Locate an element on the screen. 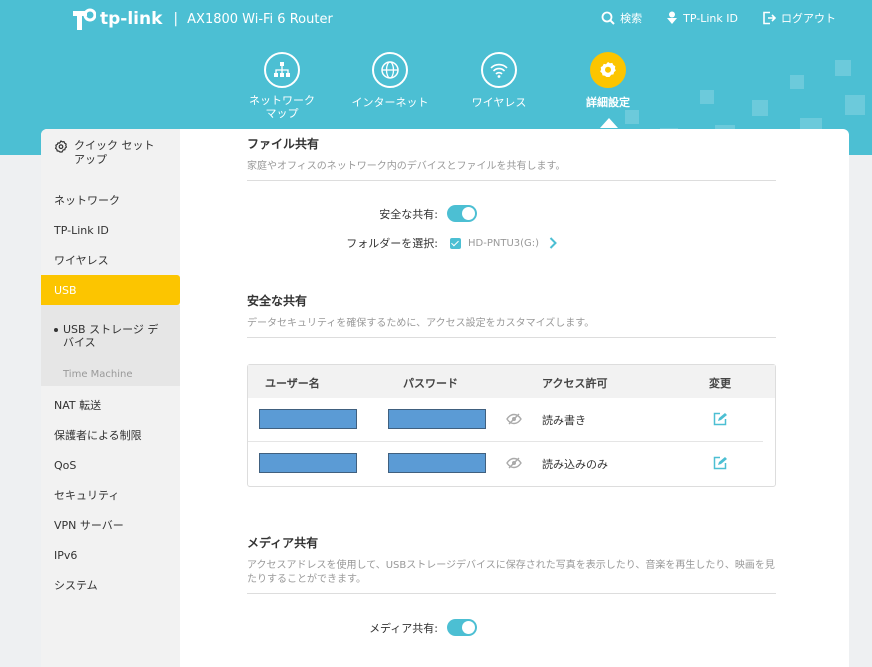 The image size is (872, 667). secure-sharing-title: 安全な共有 is located at coordinates (277, 301).